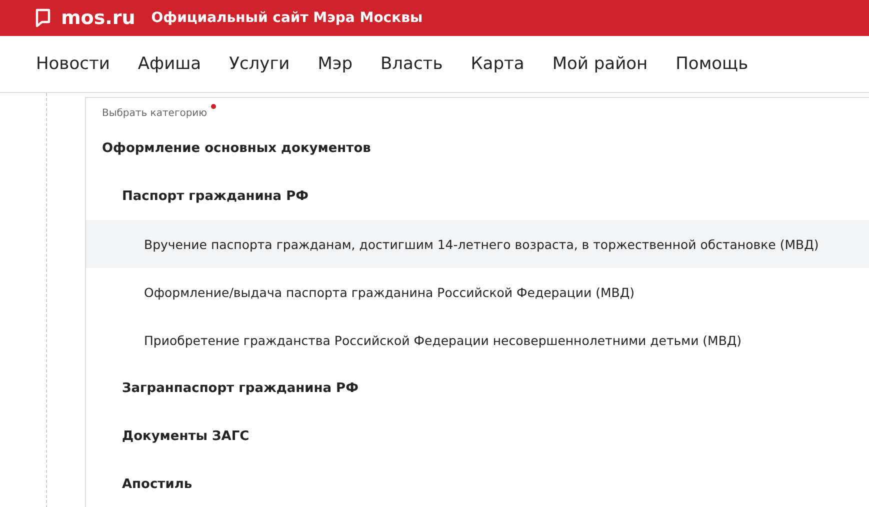 This screenshot has width=869, height=507. What do you see at coordinates (477, 148) in the screenshot?
I see `category-option: Оформление основных документов` at bounding box center [477, 148].